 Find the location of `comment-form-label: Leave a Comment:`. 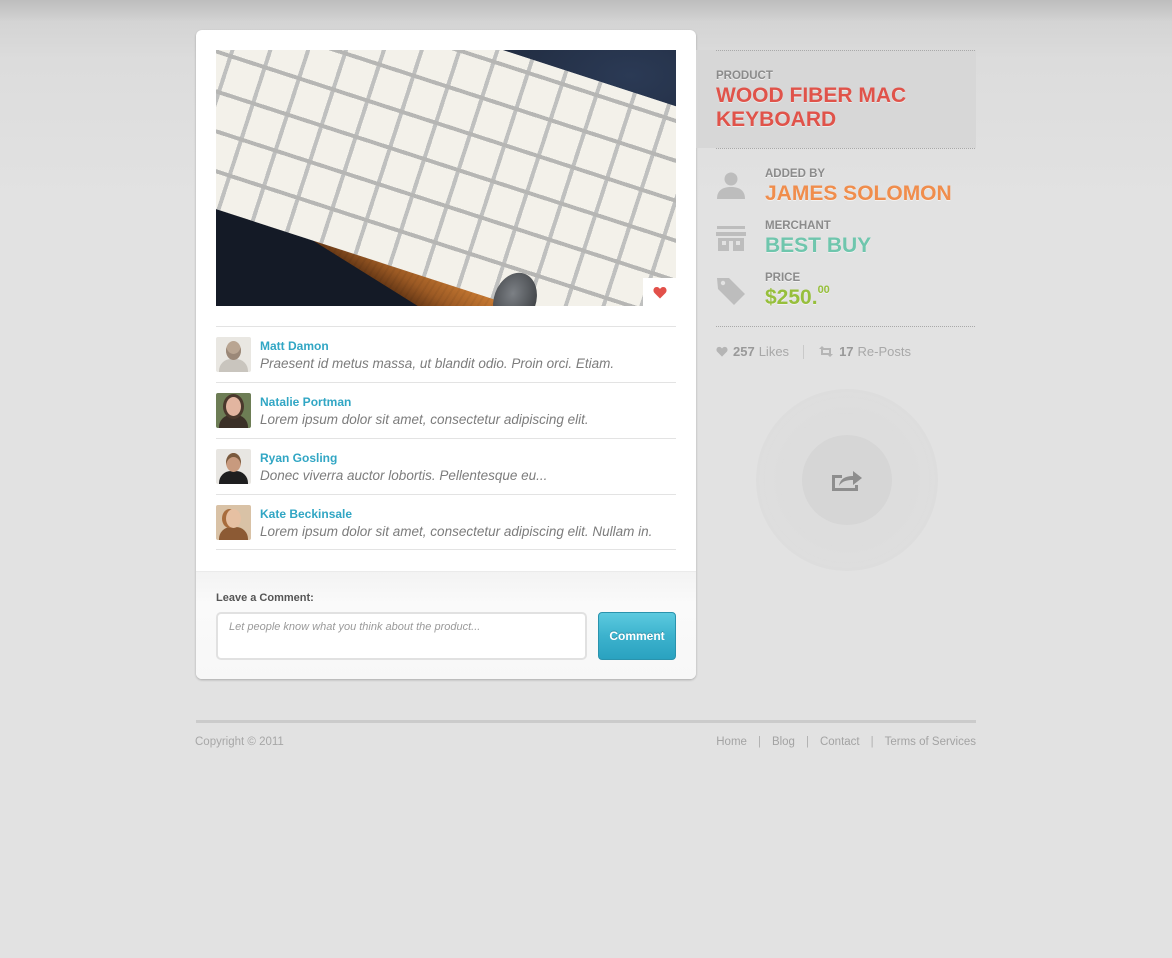

comment-form-label: Leave a Comment: is located at coordinates (265, 598).